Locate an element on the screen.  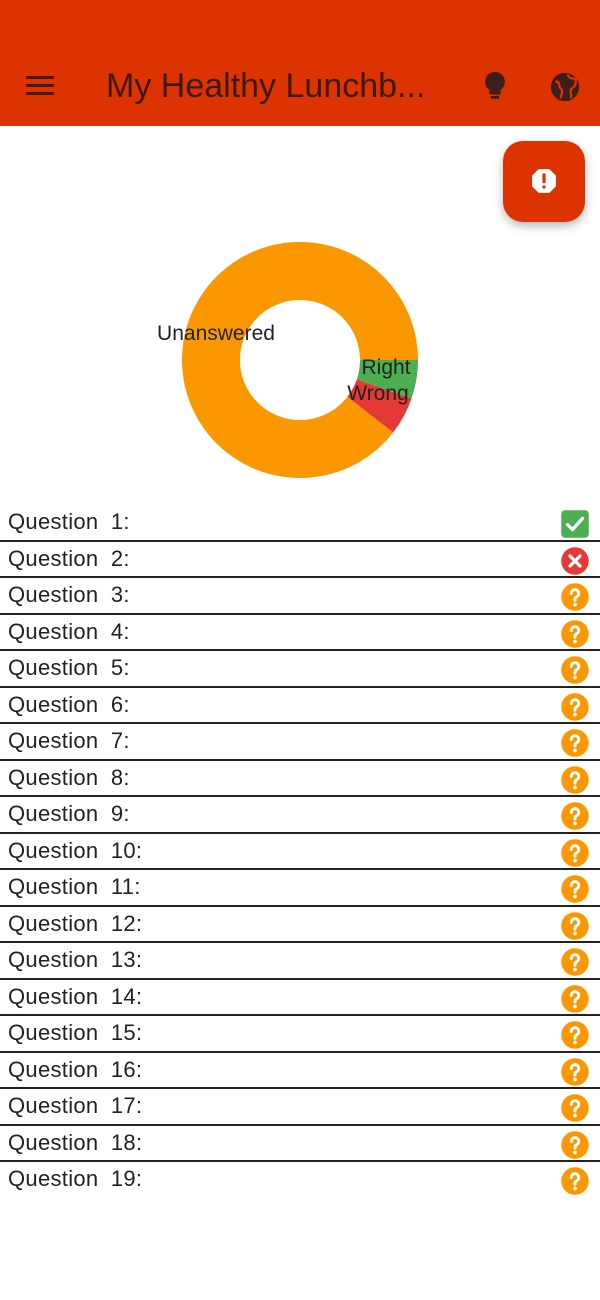
question-row: Question 6: is located at coordinates (300, 706).